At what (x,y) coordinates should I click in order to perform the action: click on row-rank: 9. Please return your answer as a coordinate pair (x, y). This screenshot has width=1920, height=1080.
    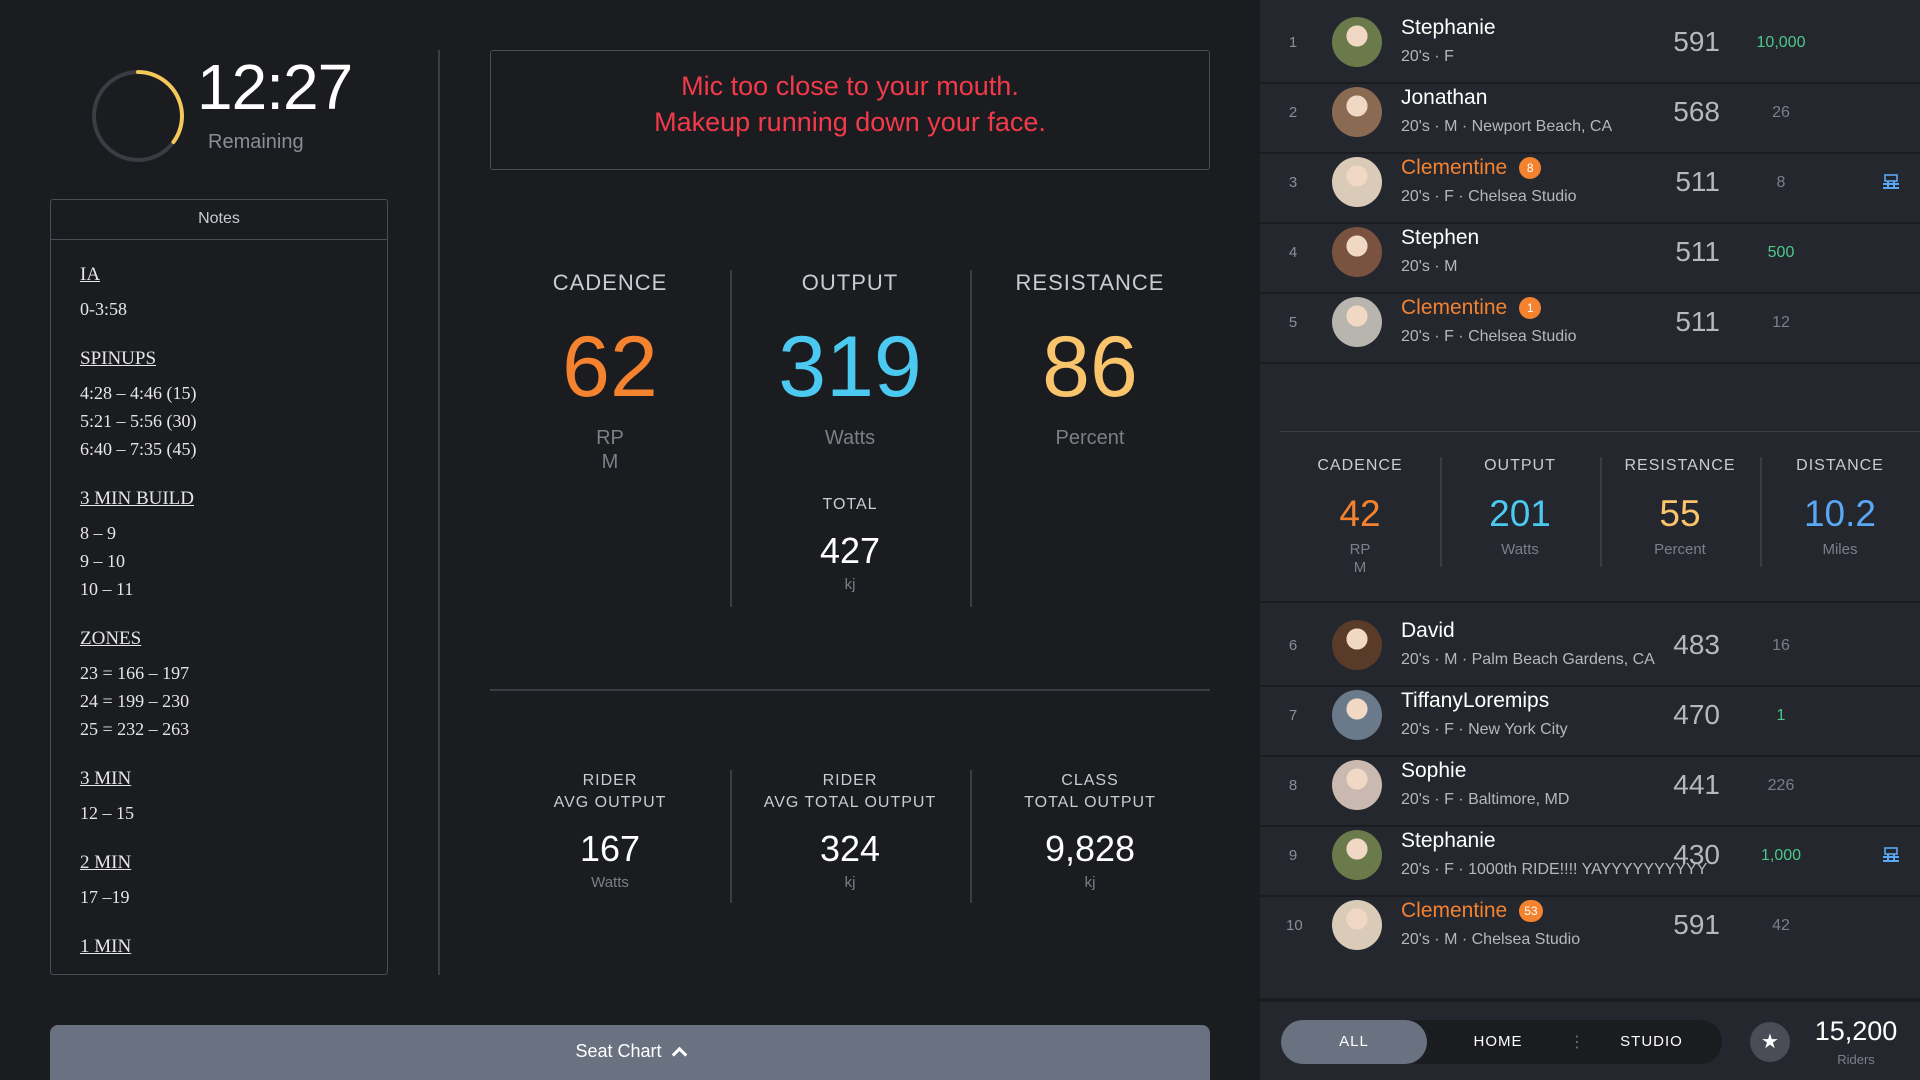
    Looking at the image, I should click on (1293, 855).